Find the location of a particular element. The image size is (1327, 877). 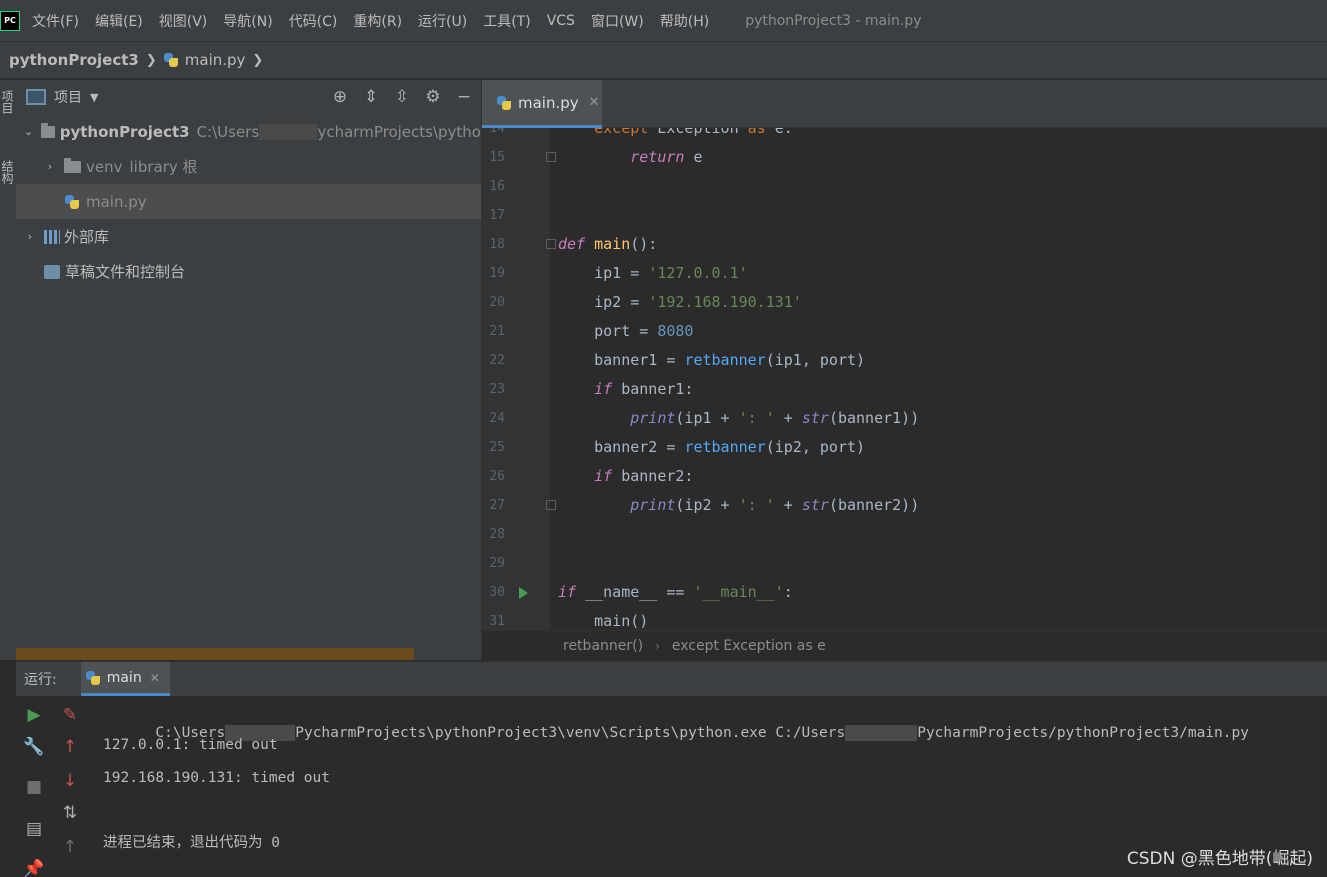

code-text: ip1 = '127.0.0.1' is located at coordinates (653, 273).